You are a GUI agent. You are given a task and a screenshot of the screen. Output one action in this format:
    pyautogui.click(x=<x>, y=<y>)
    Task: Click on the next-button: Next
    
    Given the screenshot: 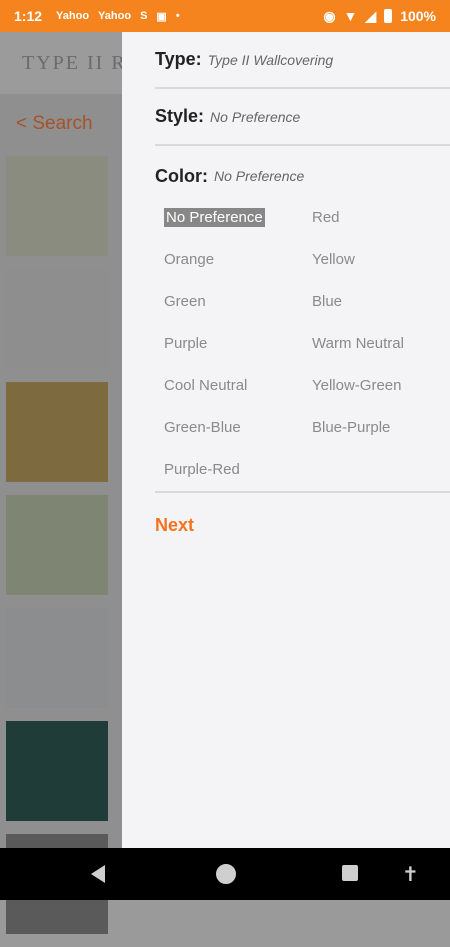 What is the action you would take?
    pyautogui.click(x=174, y=525)
    